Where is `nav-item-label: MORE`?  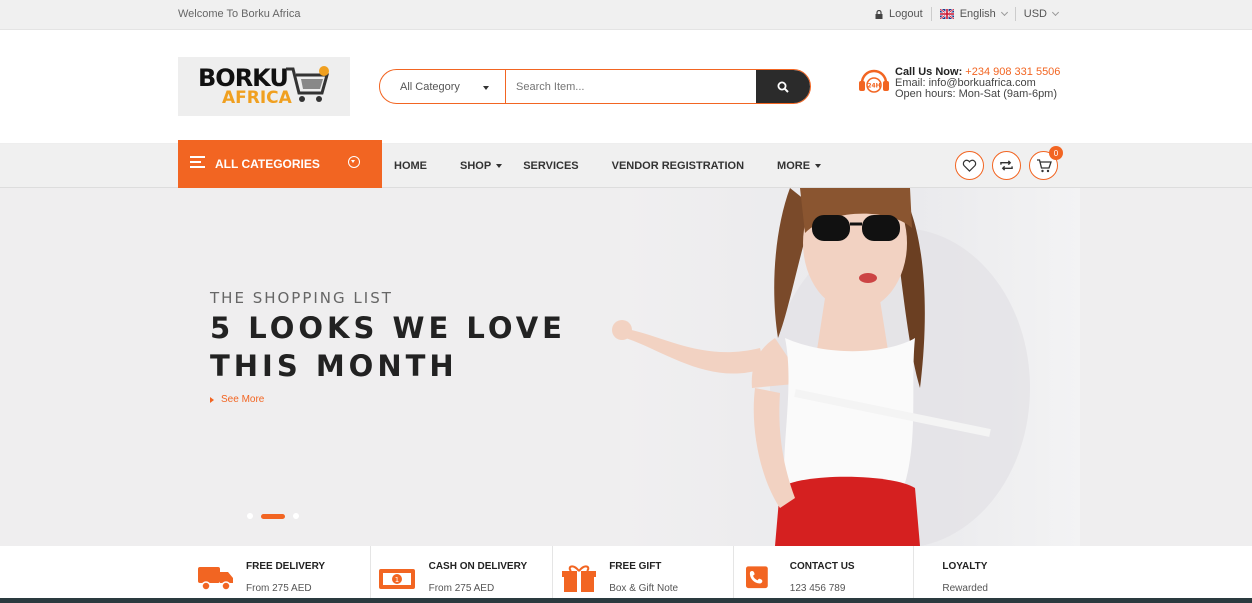
nav-item-label: MORE is located at coordinates (794, 166).